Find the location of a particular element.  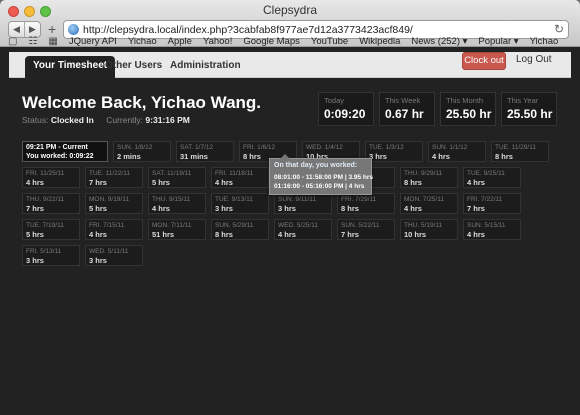

day-cell: SUN. 1/8/12 2 mins is located at coordinates (142, 151).